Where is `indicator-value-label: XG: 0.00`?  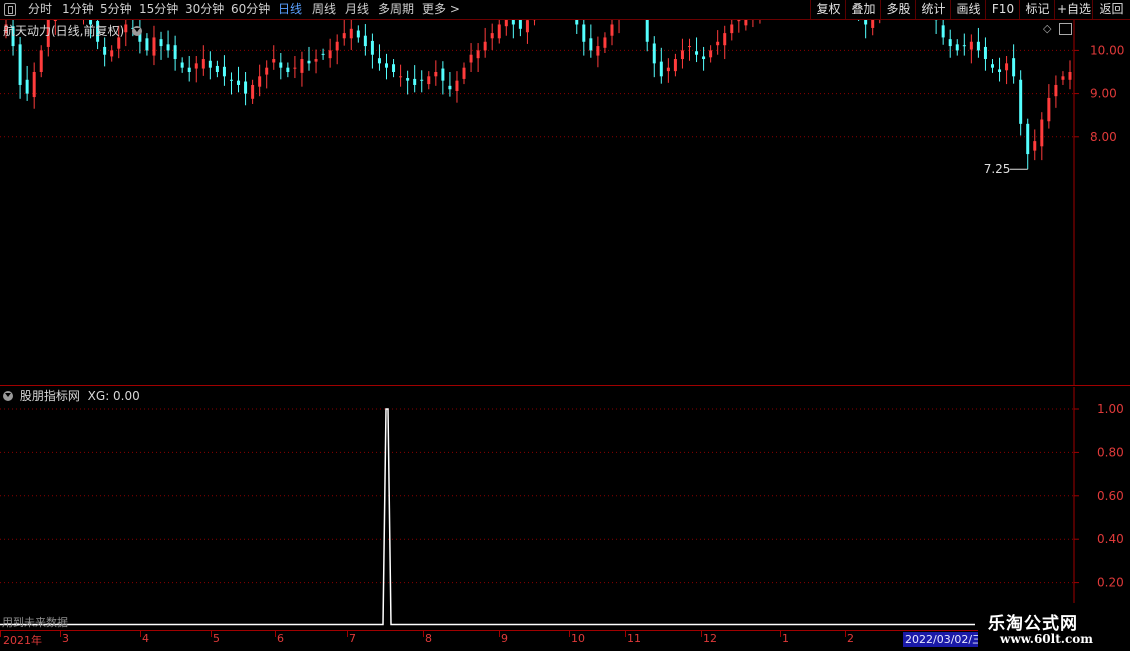 indicator-value-label: XG: 0.00 is located at coordinates (114, 396).